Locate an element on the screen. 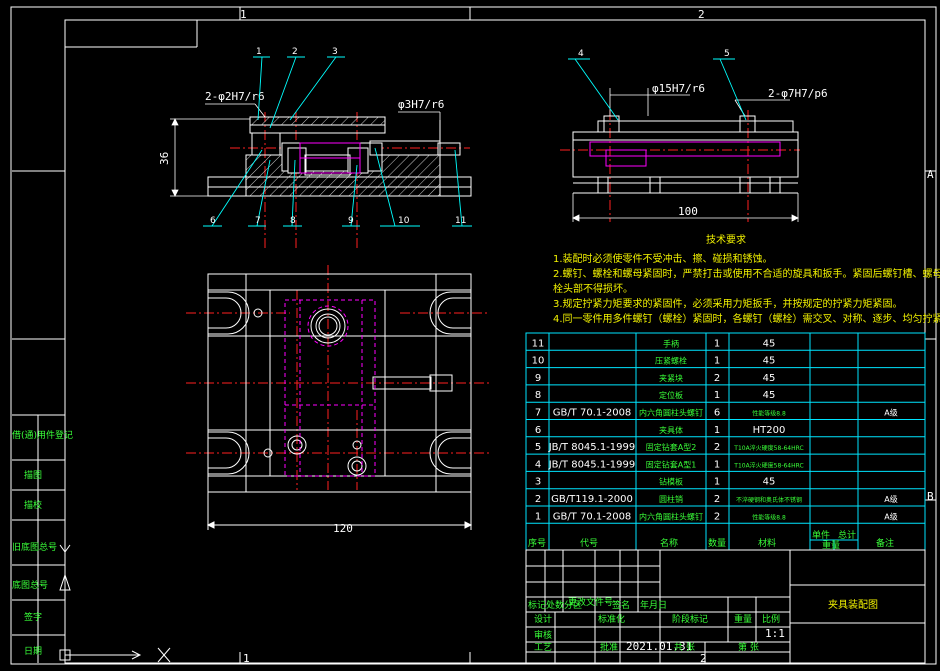 The image size is (940, 671). zone-number-bottom-1: 1 is located at coordinates (246, 658).